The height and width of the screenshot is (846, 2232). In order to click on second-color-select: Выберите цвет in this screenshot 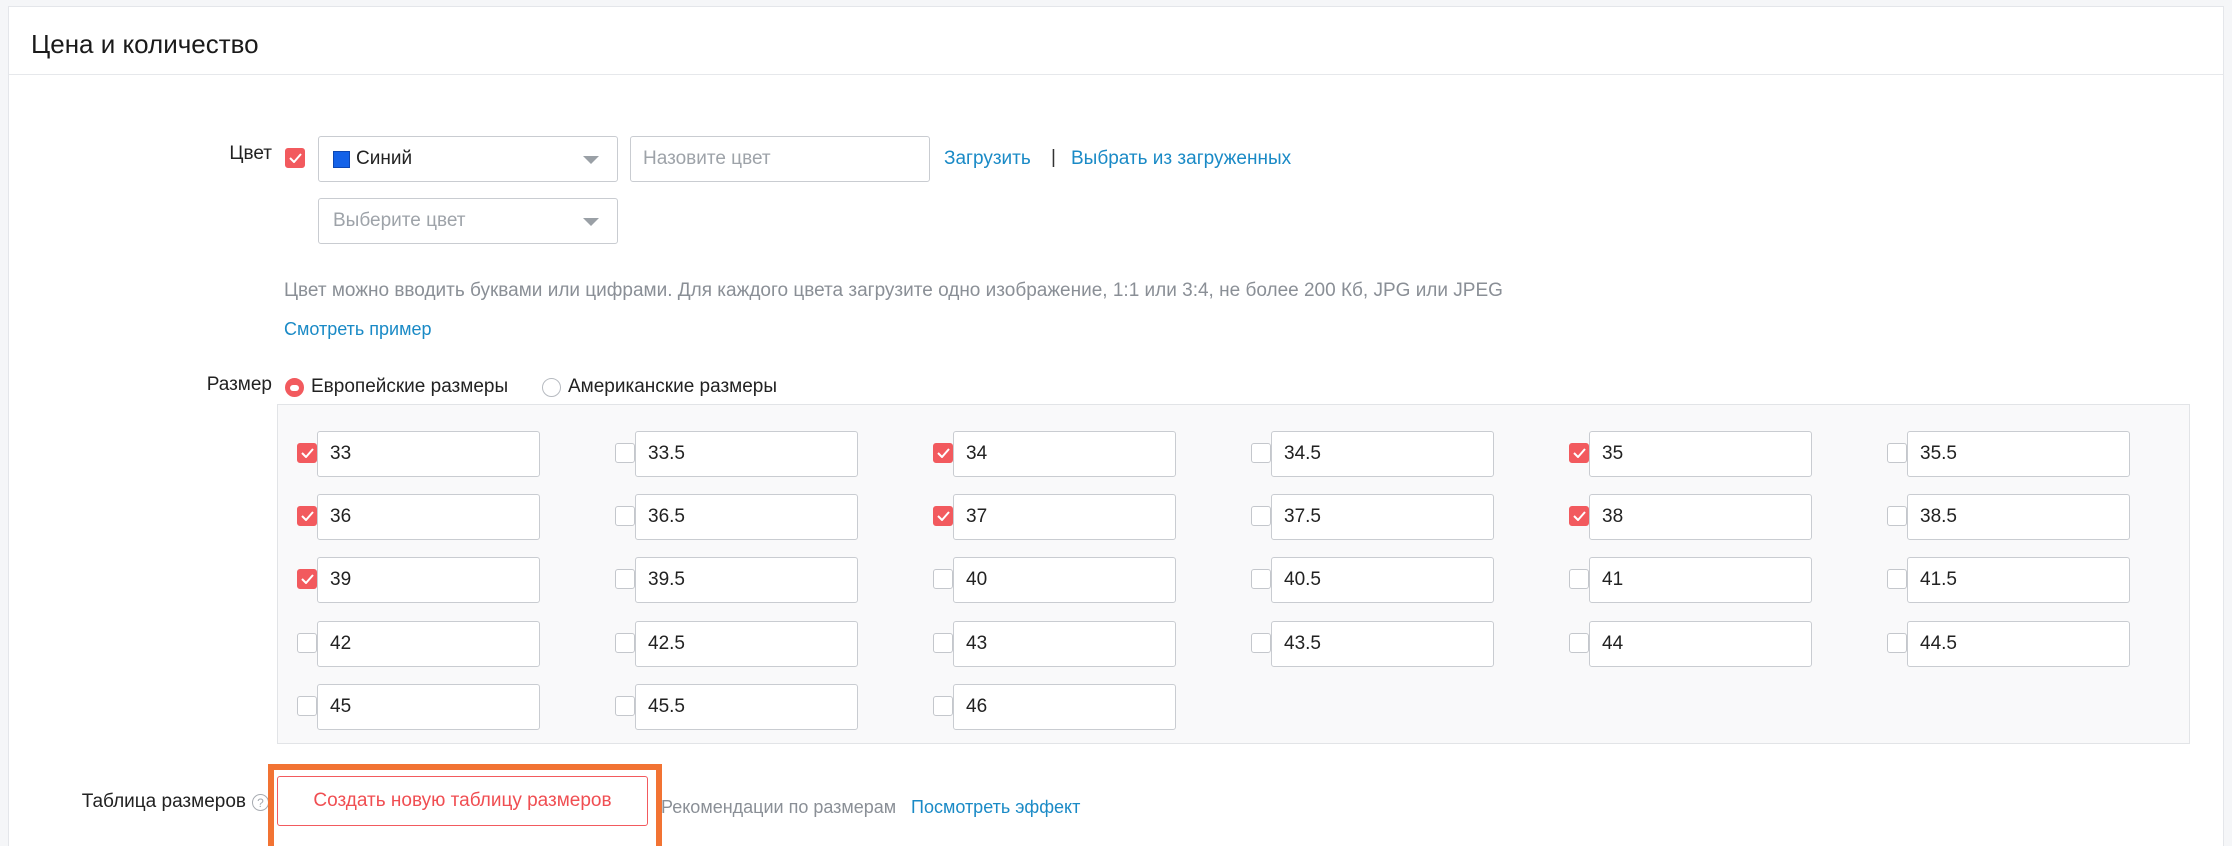, I will do `click(468, 221)`.